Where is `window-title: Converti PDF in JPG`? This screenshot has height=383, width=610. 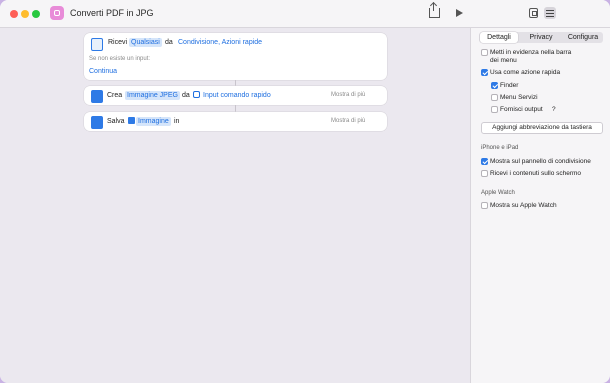 window-title: Converti PDF in JPG is located at coordinates (112, 13).